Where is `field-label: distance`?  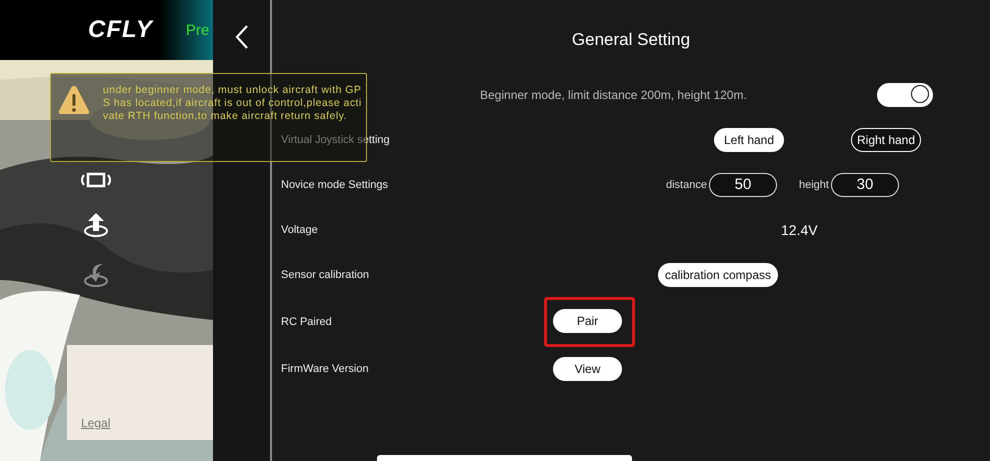
field-label: distance is located at coordinates (686, 184).